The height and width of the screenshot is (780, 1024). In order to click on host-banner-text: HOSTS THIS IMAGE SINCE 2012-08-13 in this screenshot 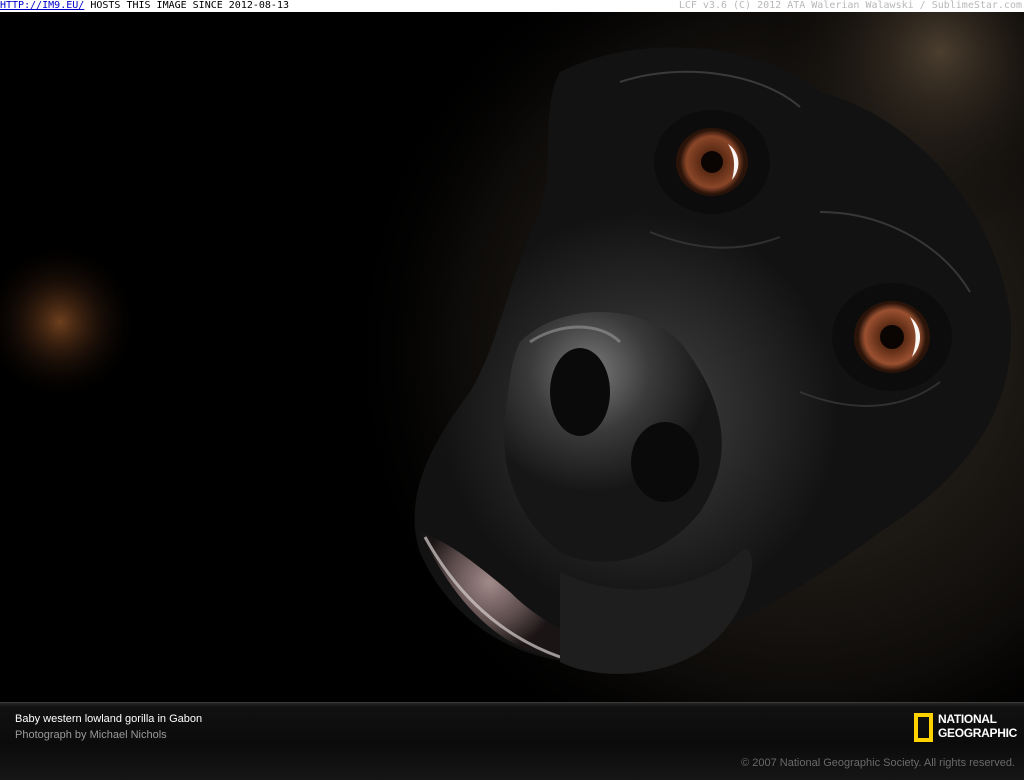, I will do `click(186, 5)`.